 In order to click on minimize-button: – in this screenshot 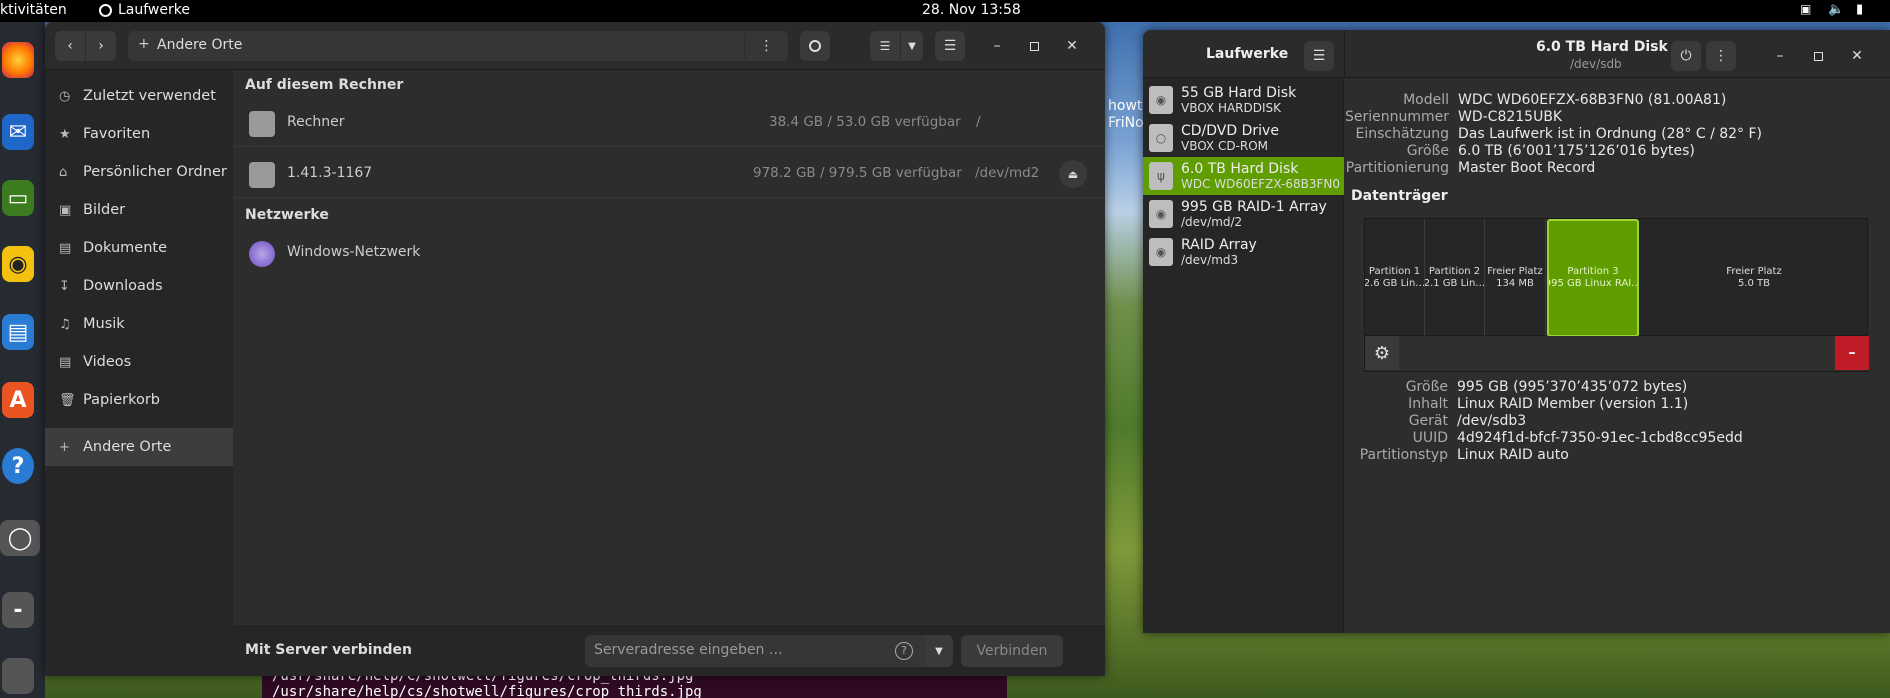, I will do `click(997, 46)`.